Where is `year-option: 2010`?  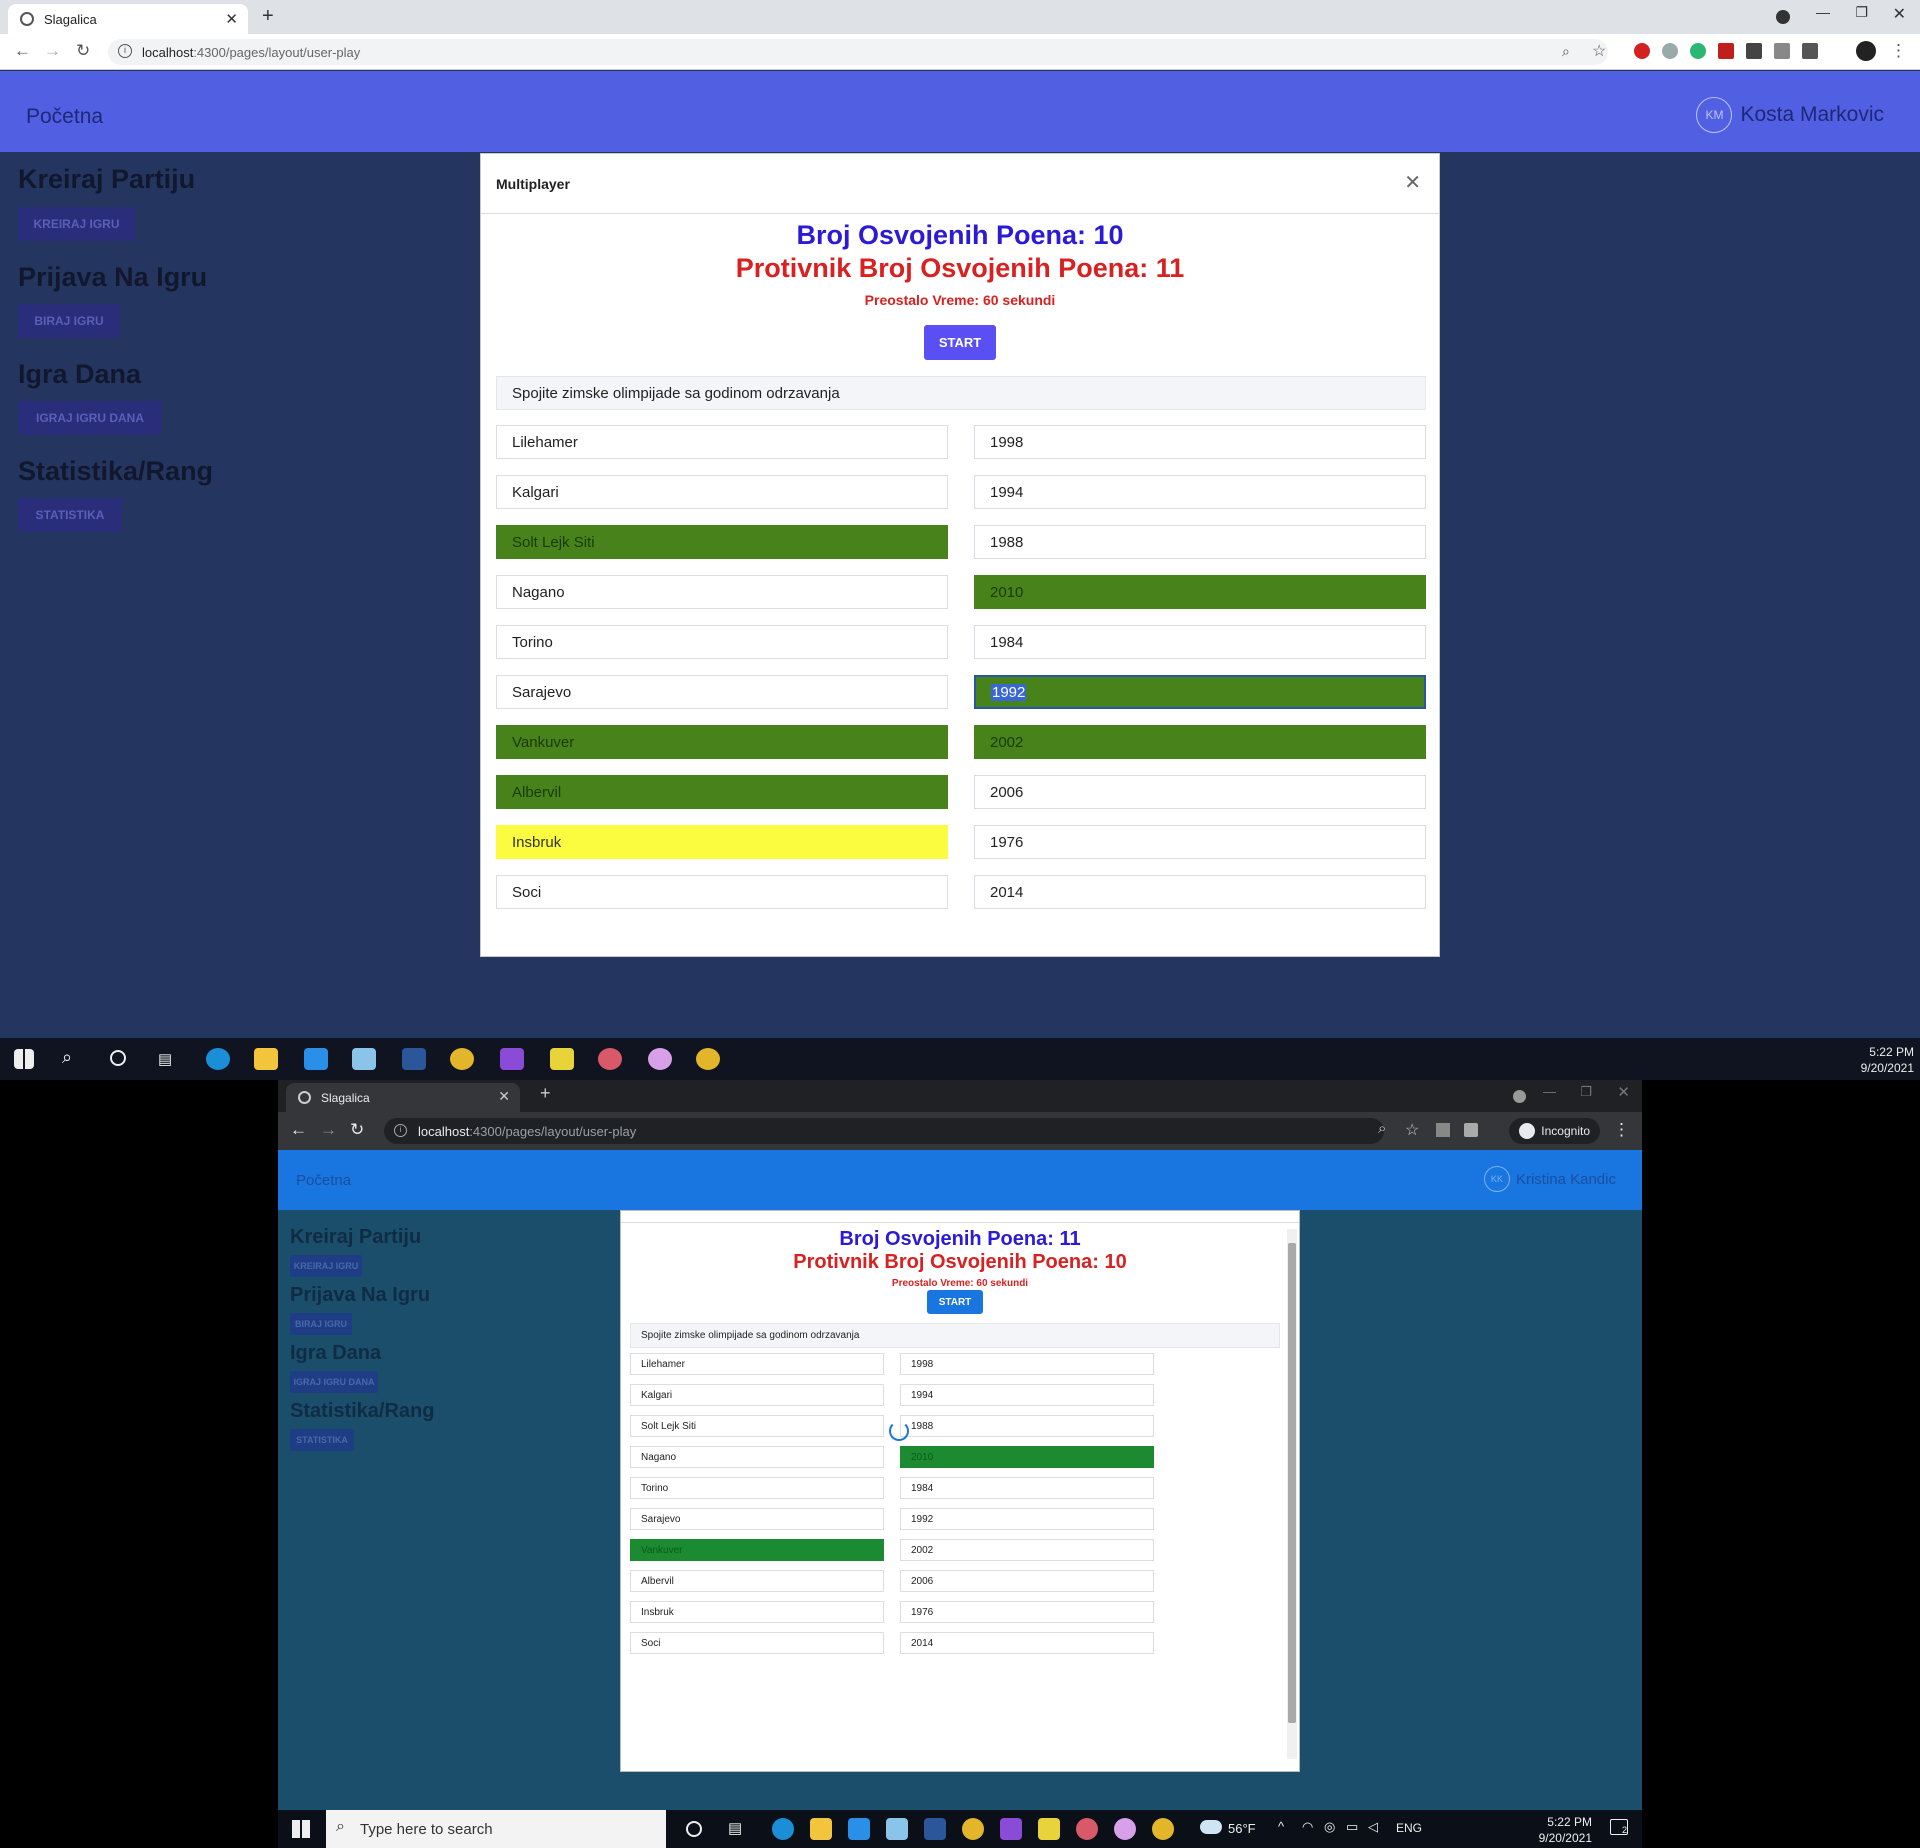
year-option: 2010 is located at coordinates (1200, 592).